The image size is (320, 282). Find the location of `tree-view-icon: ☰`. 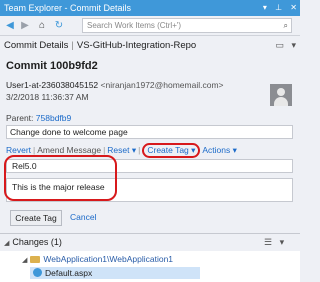

tree-view-icon: ☰ is located at coordinates (268, 242).